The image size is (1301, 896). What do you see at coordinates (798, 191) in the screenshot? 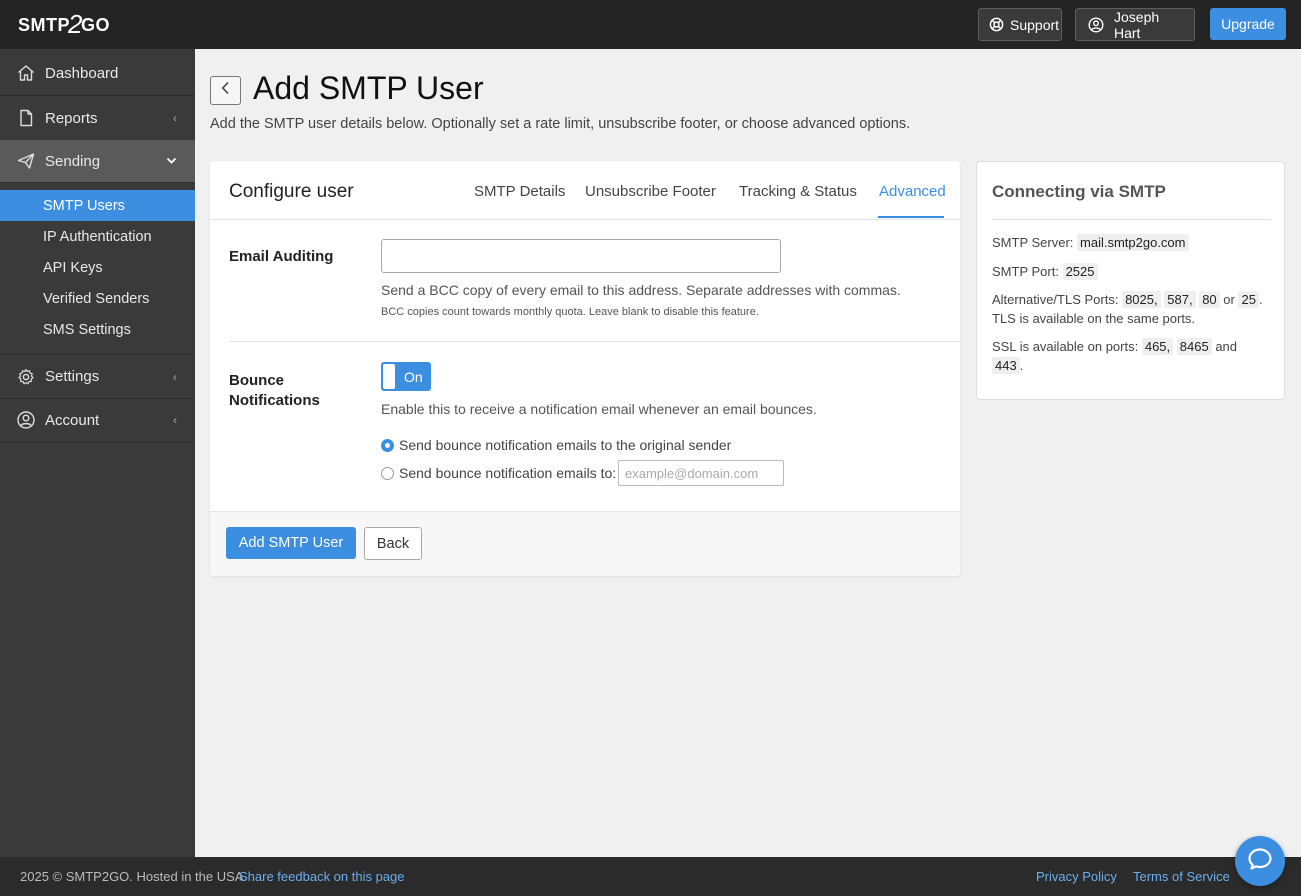
I see `tab-tracking-status: Tracking & Status` at bounding box center [798, 191].